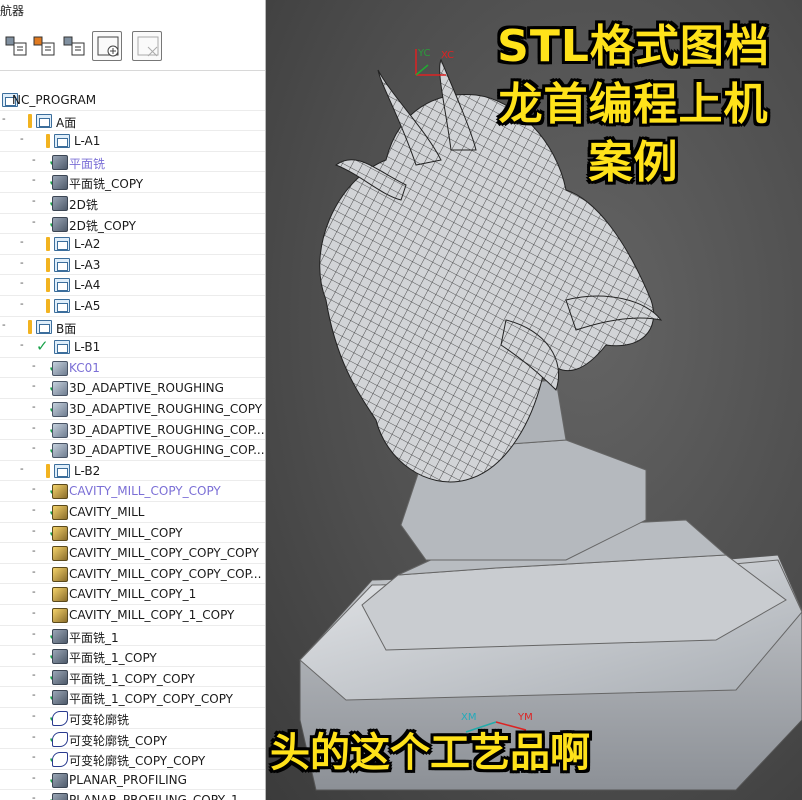 Image resolution: width=802 pixels, height=800 pixels. What do you see at coordinates (633, 104) in the screenshot?
I see `overlay-title-line: 龙首编程上机` at bounding box center [633, 104].